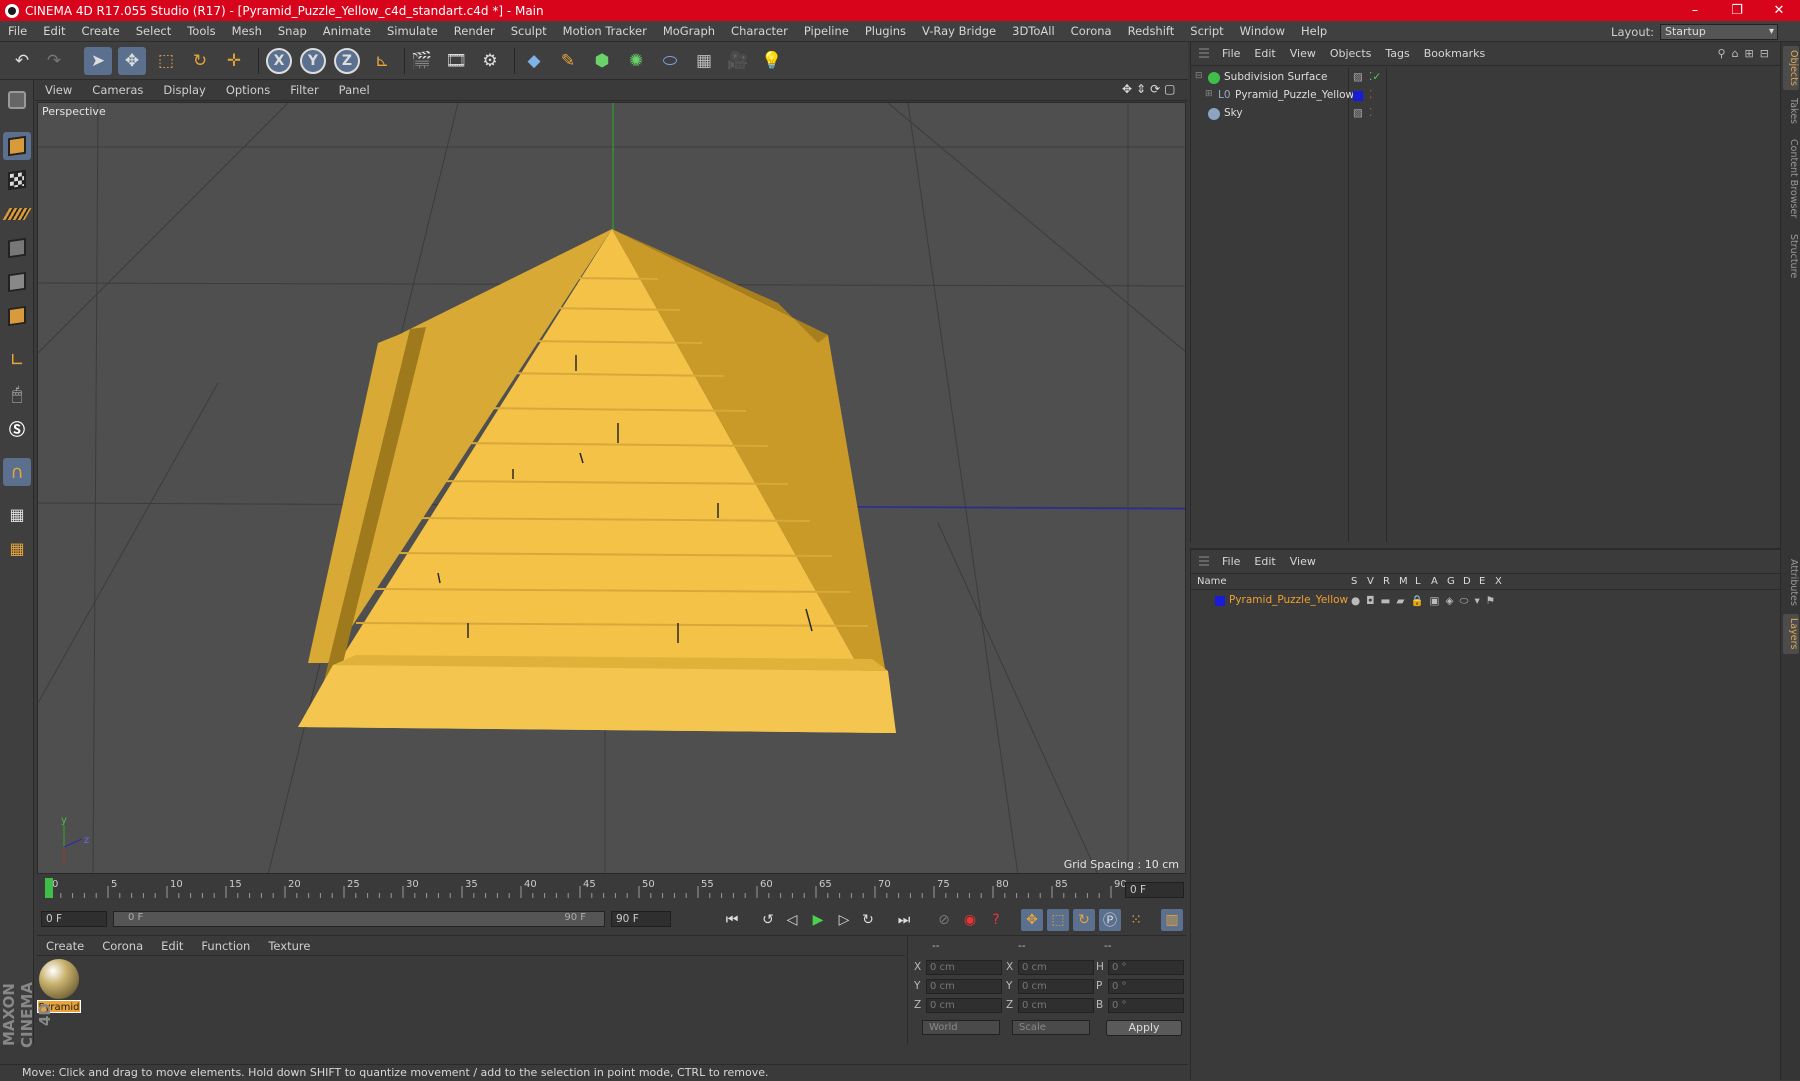 The width and height of the screenshot is (1800, 1081). Describe the element at coordinates (354, 90) in the screenshot. I see `viewport-menu-panel: Panel` at that location.